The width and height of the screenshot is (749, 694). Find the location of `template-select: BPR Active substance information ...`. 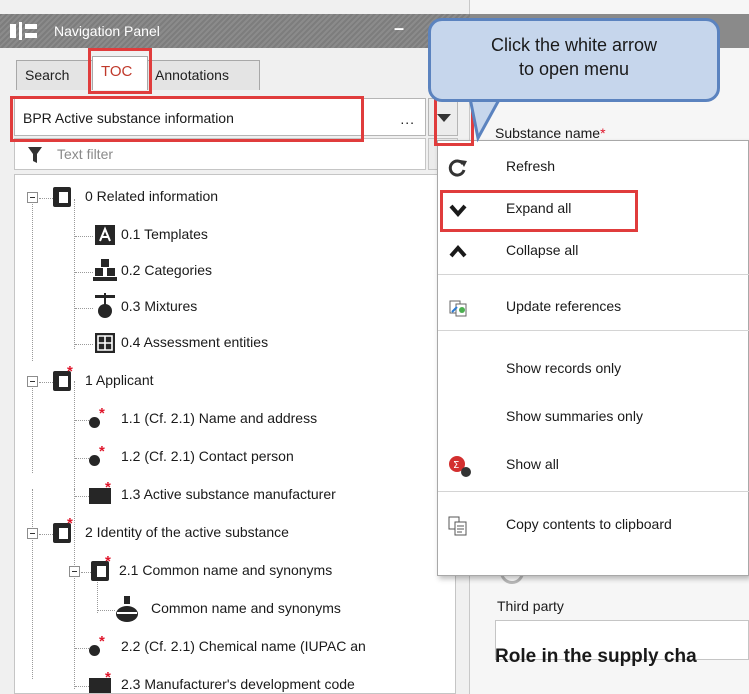

template-select: BPR Active substance information ... is located at coordinates (220, 117).